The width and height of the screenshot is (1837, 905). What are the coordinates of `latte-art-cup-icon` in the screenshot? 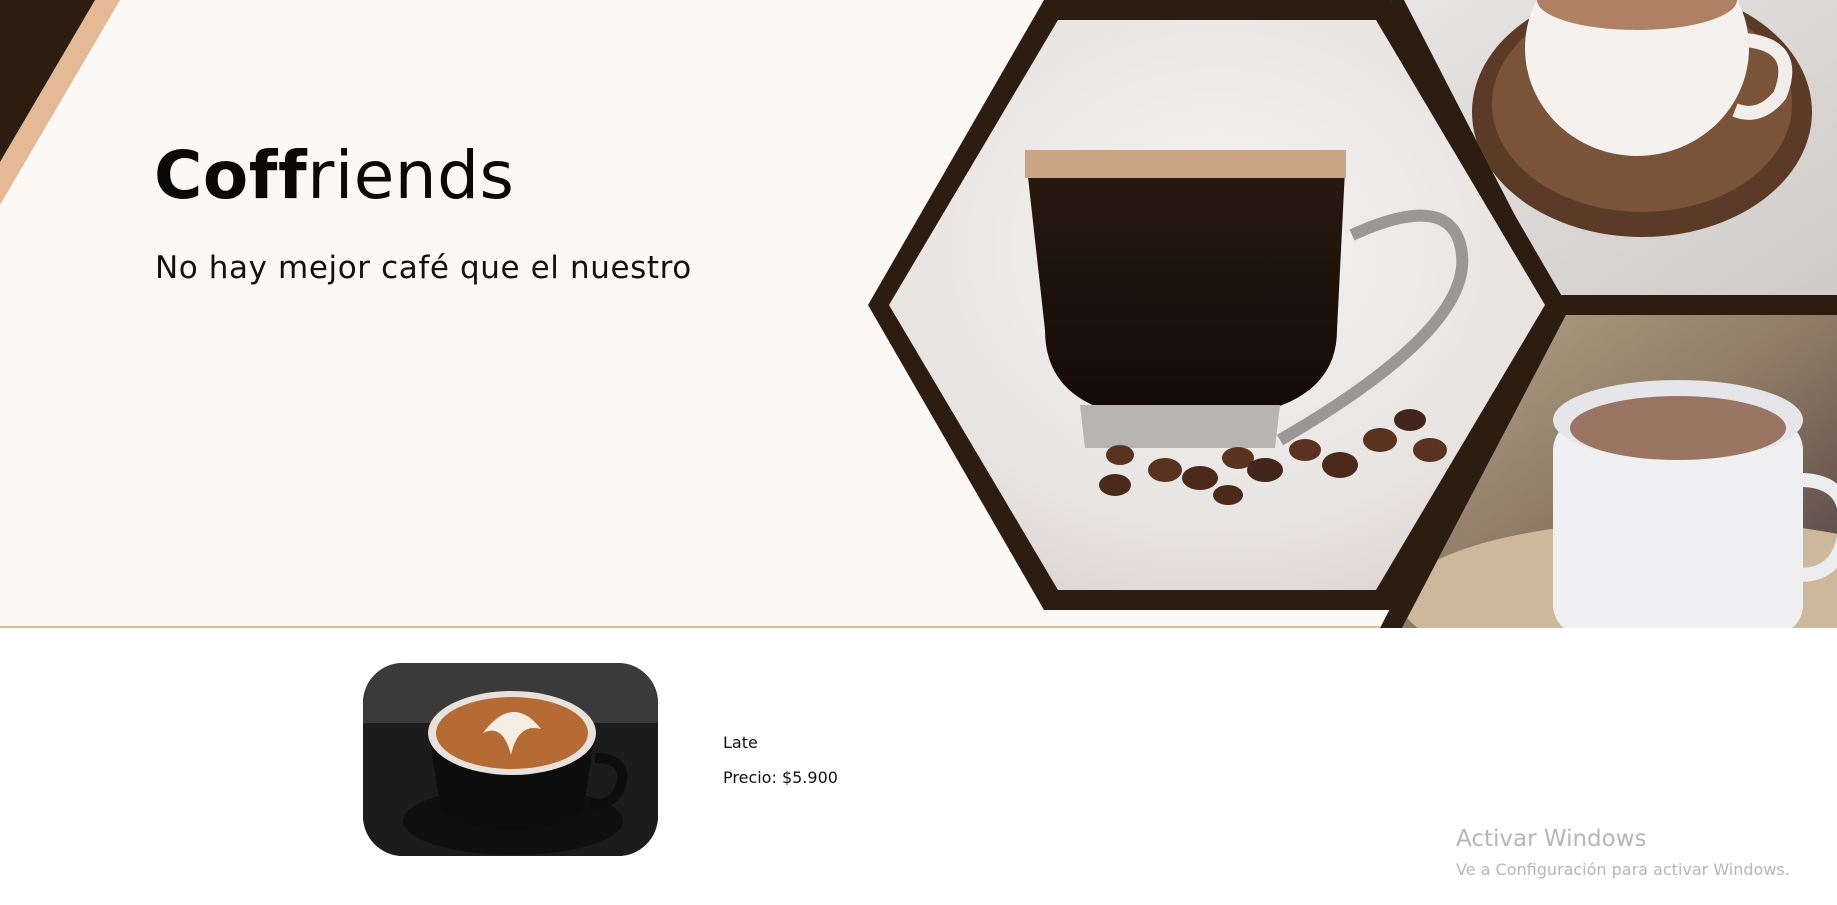 It's located at (510, 759).